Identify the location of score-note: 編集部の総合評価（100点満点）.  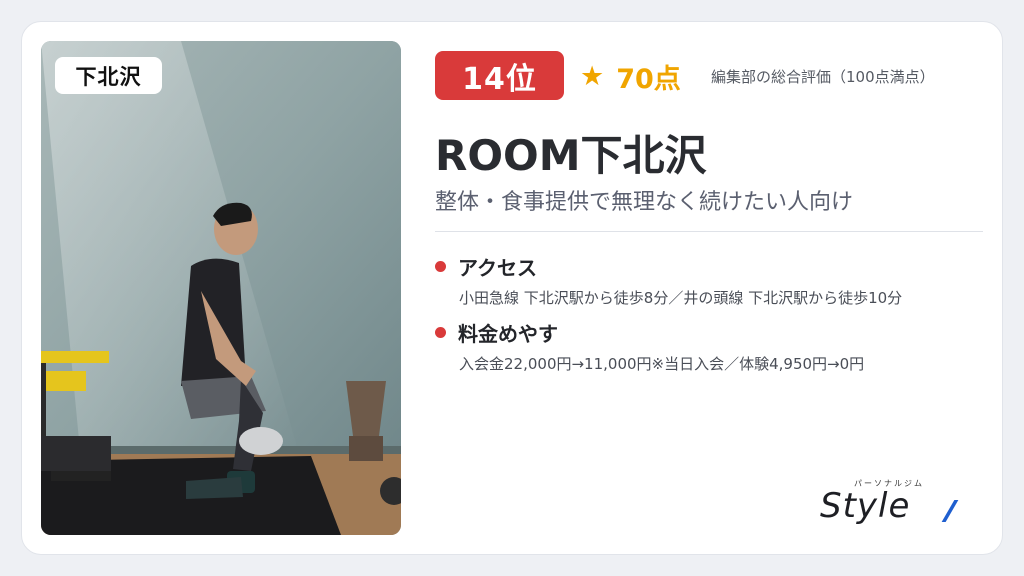
(823, 77).